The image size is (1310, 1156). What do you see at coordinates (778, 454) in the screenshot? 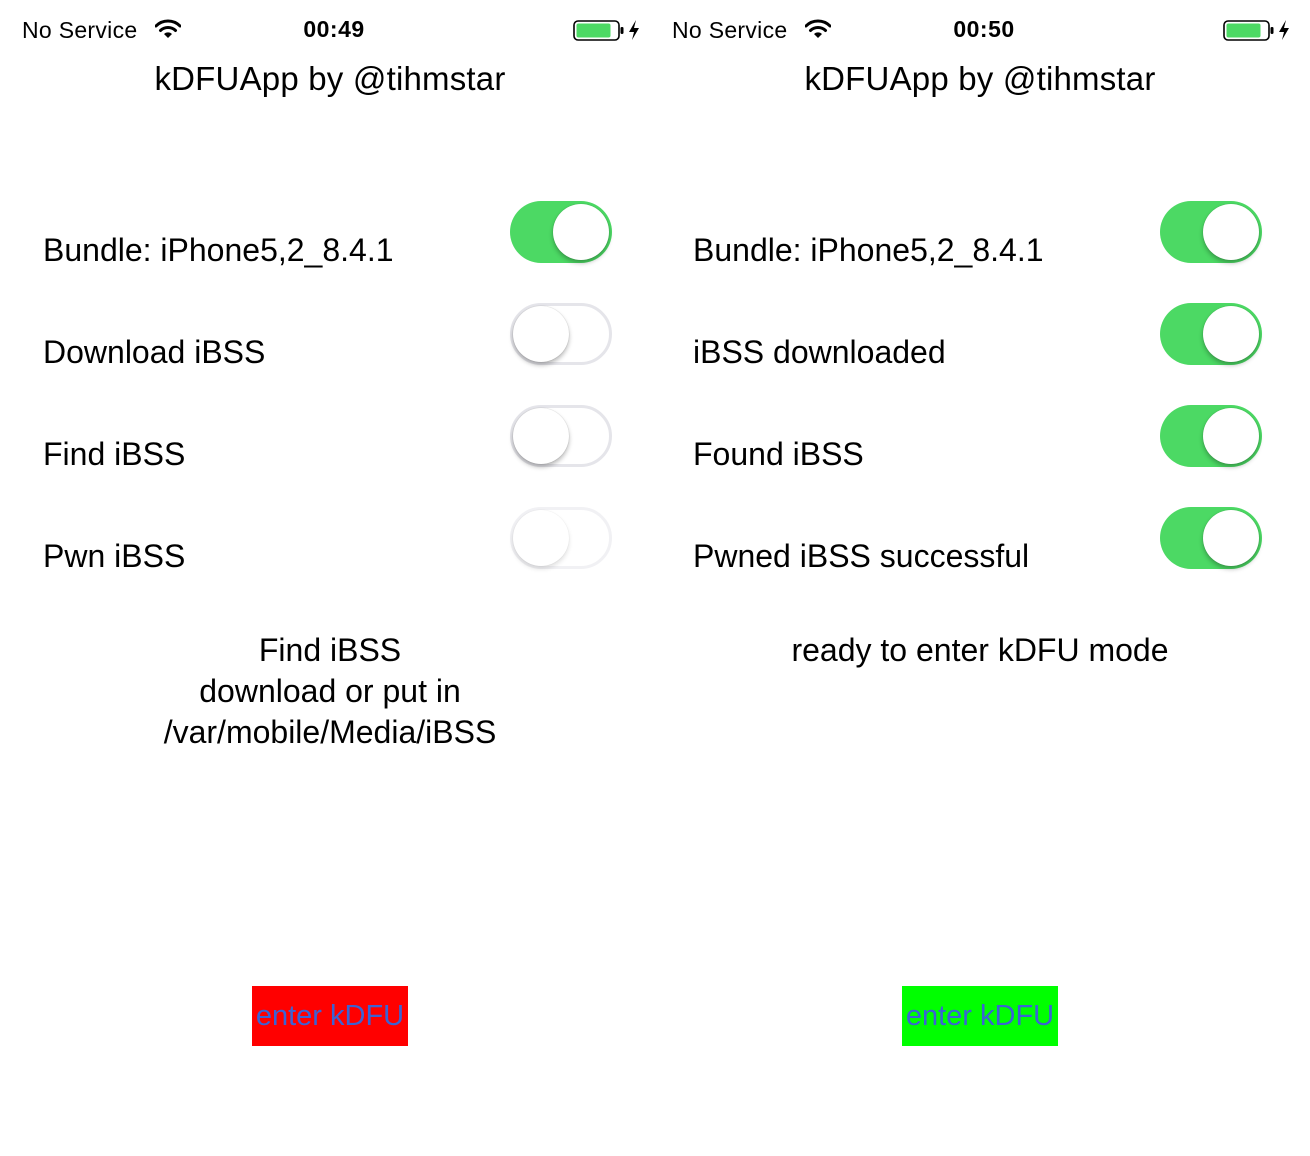
I see `found-ibss-label: Found iBSS` at bounding box center [778, 454].